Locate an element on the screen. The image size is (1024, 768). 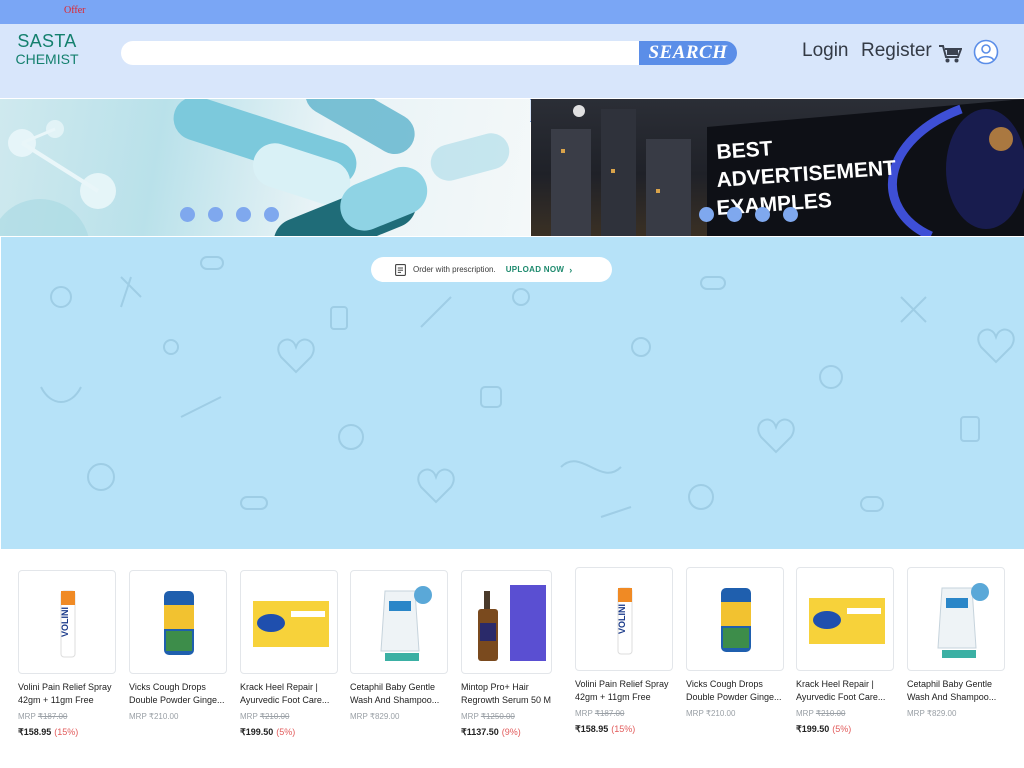
upload-prescription-button: Order with prescription. UPLOAD NOW › is located at coordinates (491, 269).